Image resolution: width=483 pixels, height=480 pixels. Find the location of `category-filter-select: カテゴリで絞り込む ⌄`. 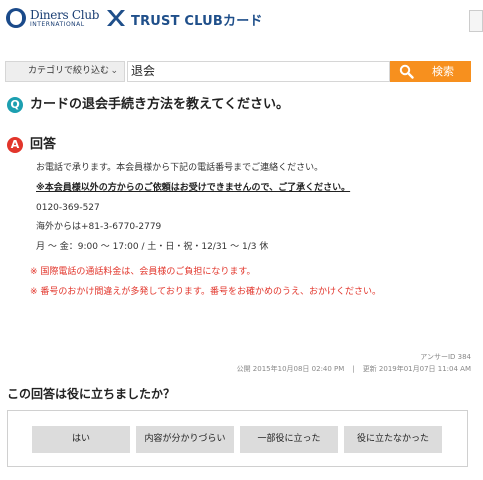

category-filter-select: カテゴリで絞り込む ⌄ is located at coordinates (65, 71).